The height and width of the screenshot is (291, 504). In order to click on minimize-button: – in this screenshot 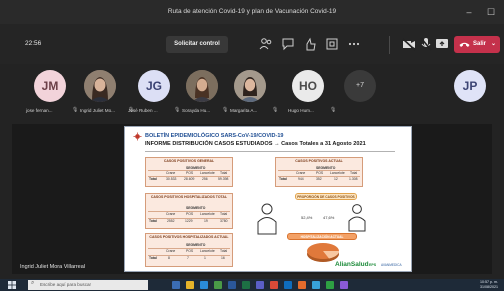, I will do `click(469, 12)`.